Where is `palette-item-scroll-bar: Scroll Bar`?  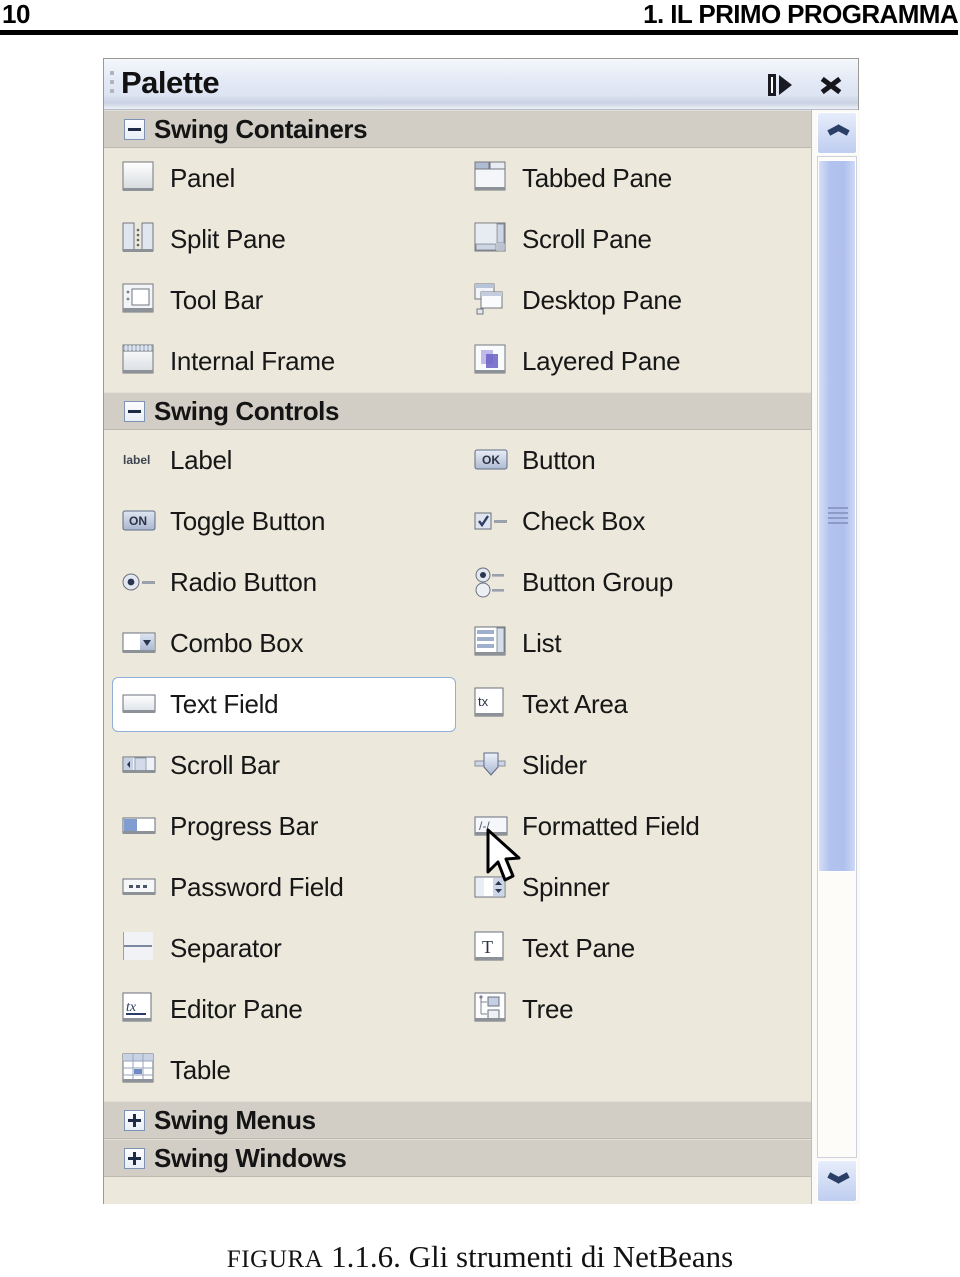
palette-item-scroll-bar: Scroll Bar is located at coordinates (284, 765).